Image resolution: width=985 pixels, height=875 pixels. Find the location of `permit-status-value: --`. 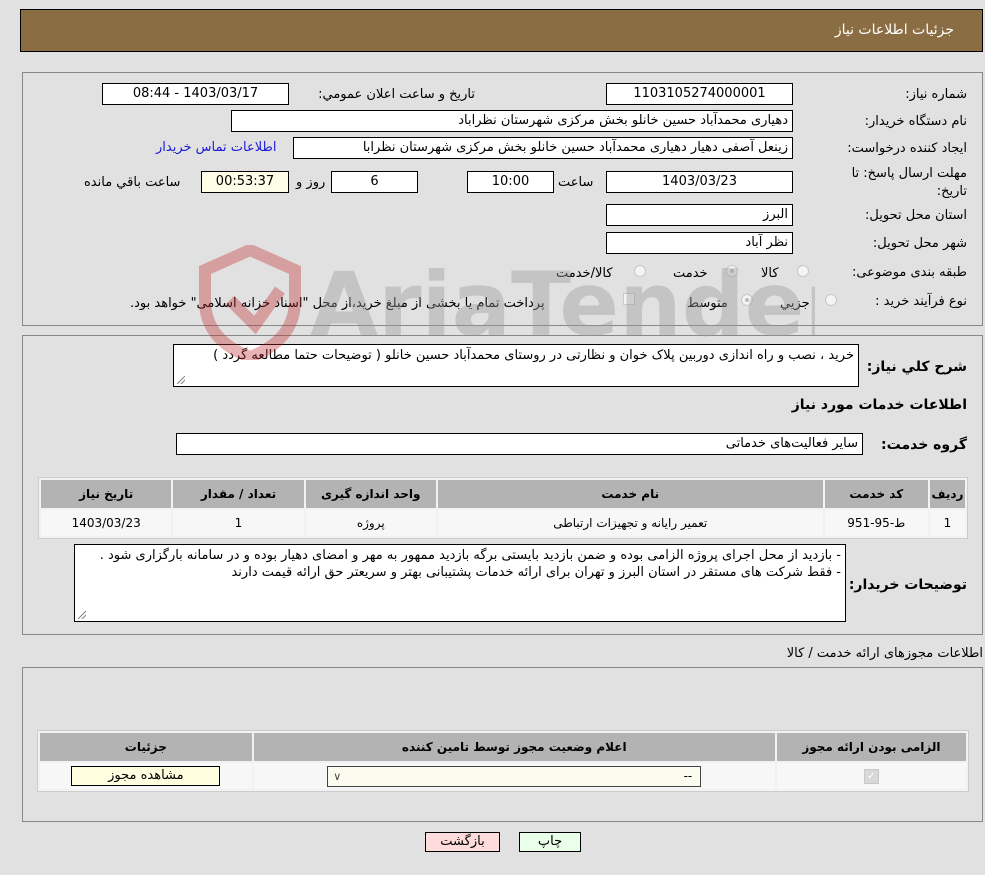

permit-status-value: -- is located at coordinates (688, 775).